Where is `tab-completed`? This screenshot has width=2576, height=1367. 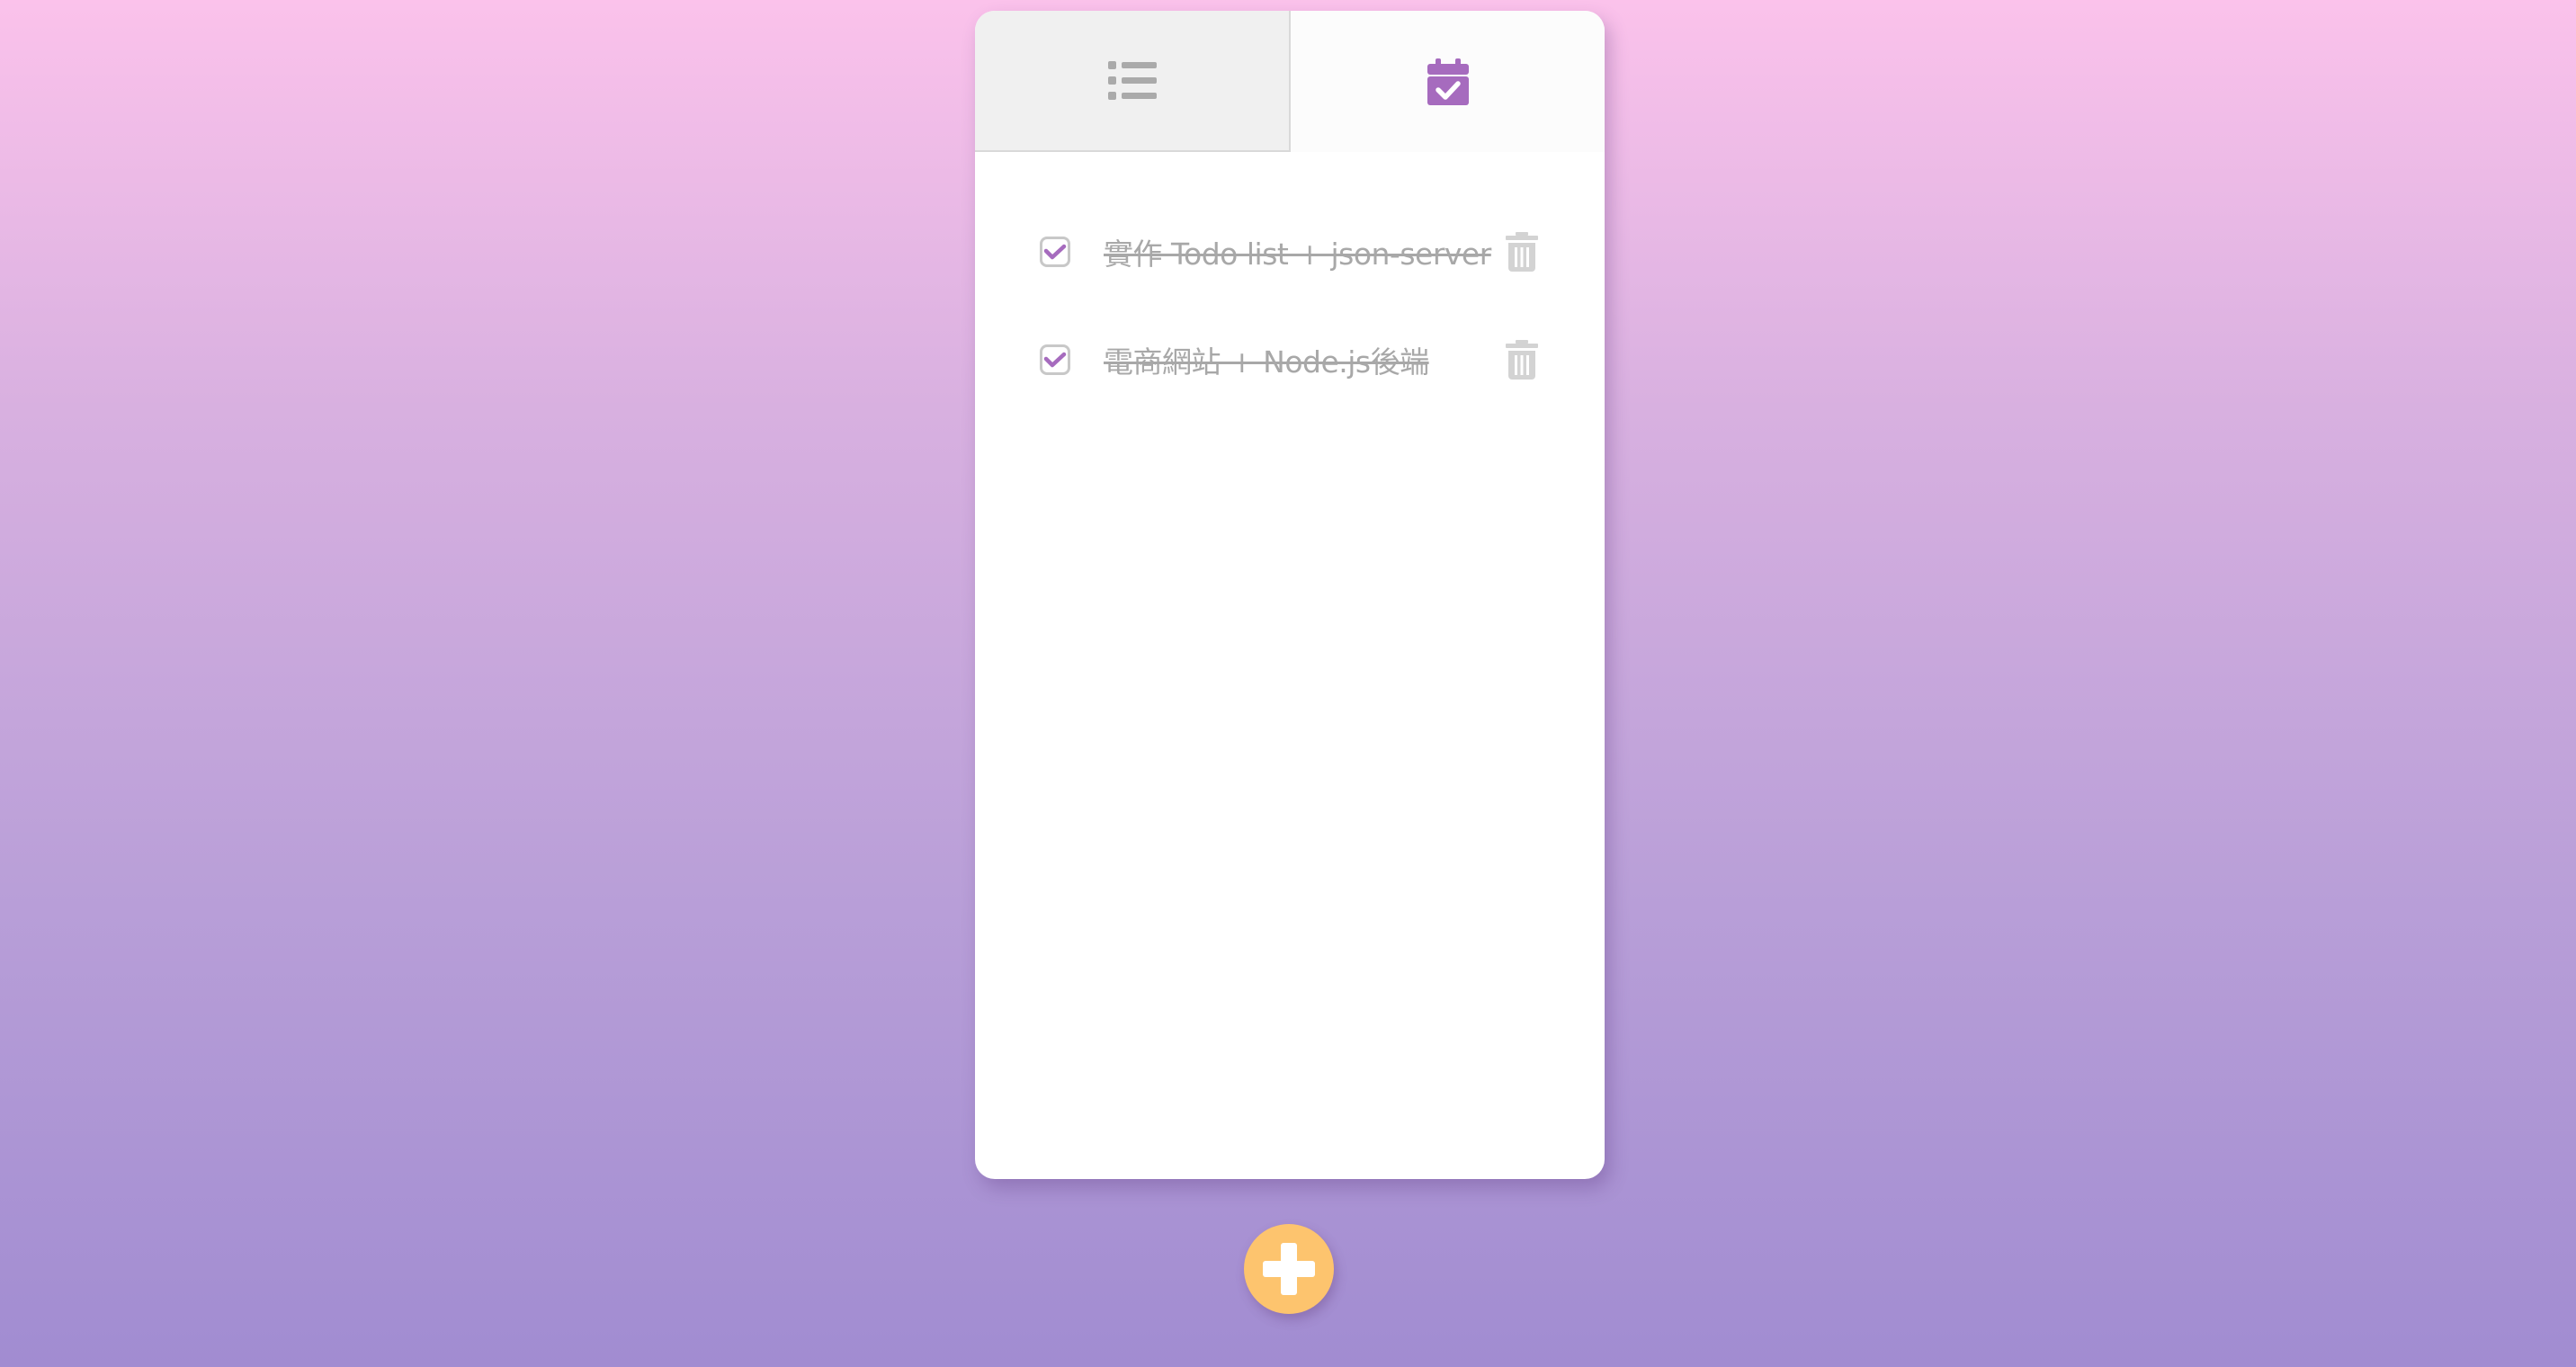 tab-completed is located at coordinates (1448, 81).